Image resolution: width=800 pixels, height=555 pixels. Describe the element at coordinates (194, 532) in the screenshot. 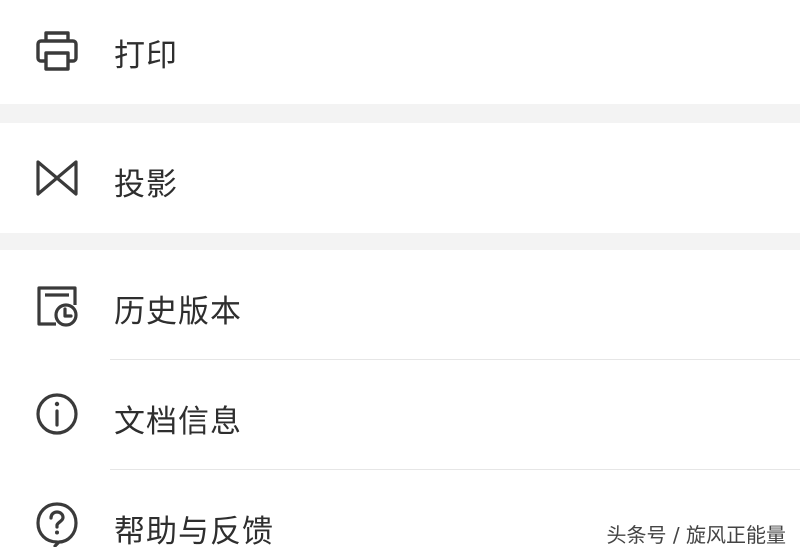

I see `menu-item-label: 帮助与反馈` at that location.